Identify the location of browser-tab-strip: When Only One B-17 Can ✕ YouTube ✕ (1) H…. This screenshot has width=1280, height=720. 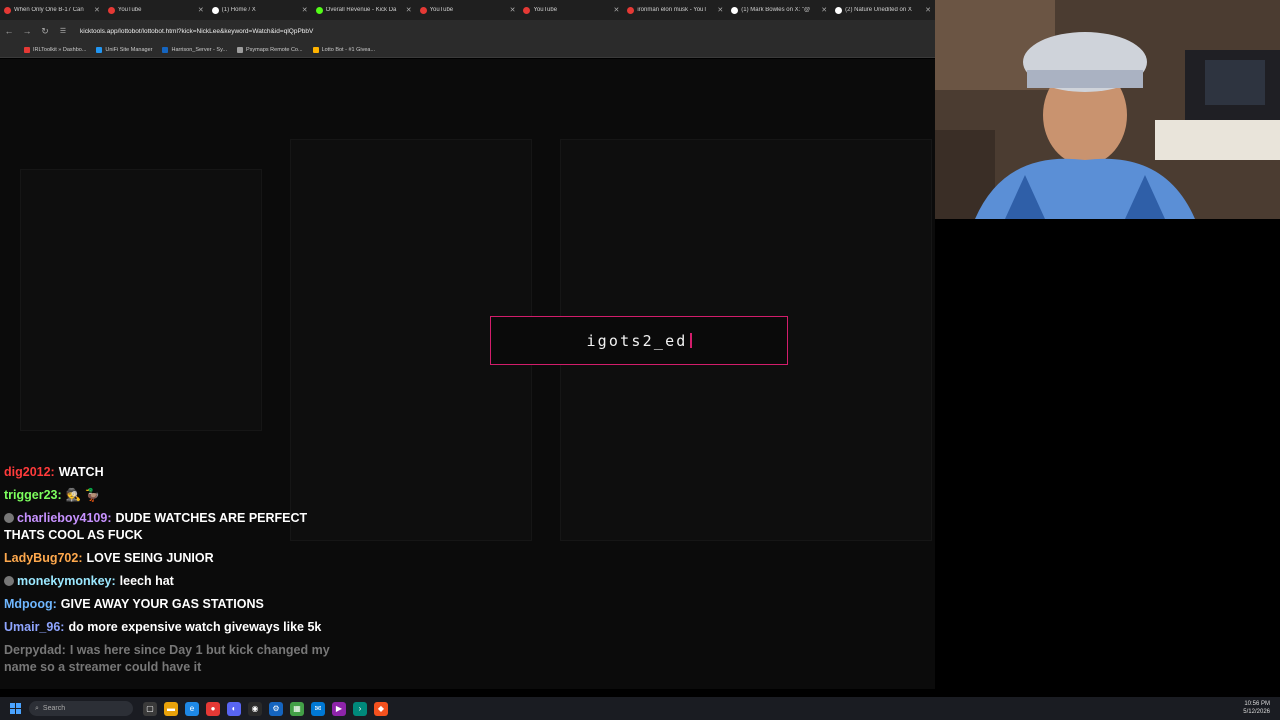
(467, 10).